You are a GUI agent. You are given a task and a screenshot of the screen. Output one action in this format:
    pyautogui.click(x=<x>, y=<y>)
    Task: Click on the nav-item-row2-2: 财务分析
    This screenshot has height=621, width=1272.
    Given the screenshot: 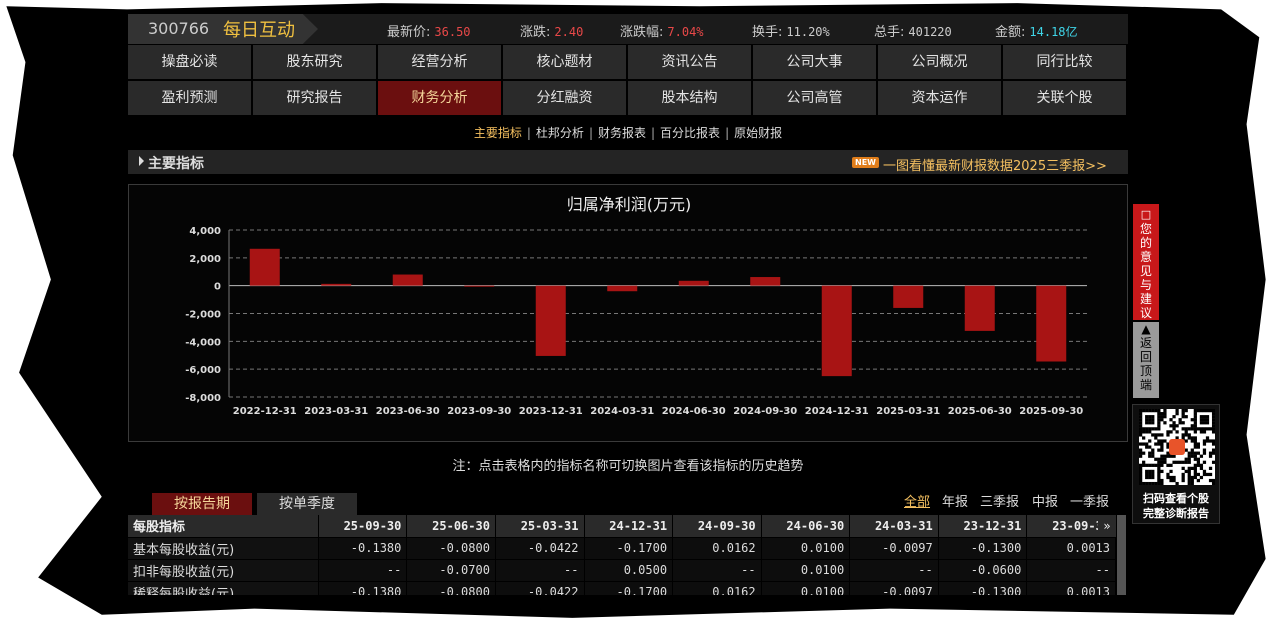 What is the action you would take?
    pyautogui.click(x=439, y=98)
    